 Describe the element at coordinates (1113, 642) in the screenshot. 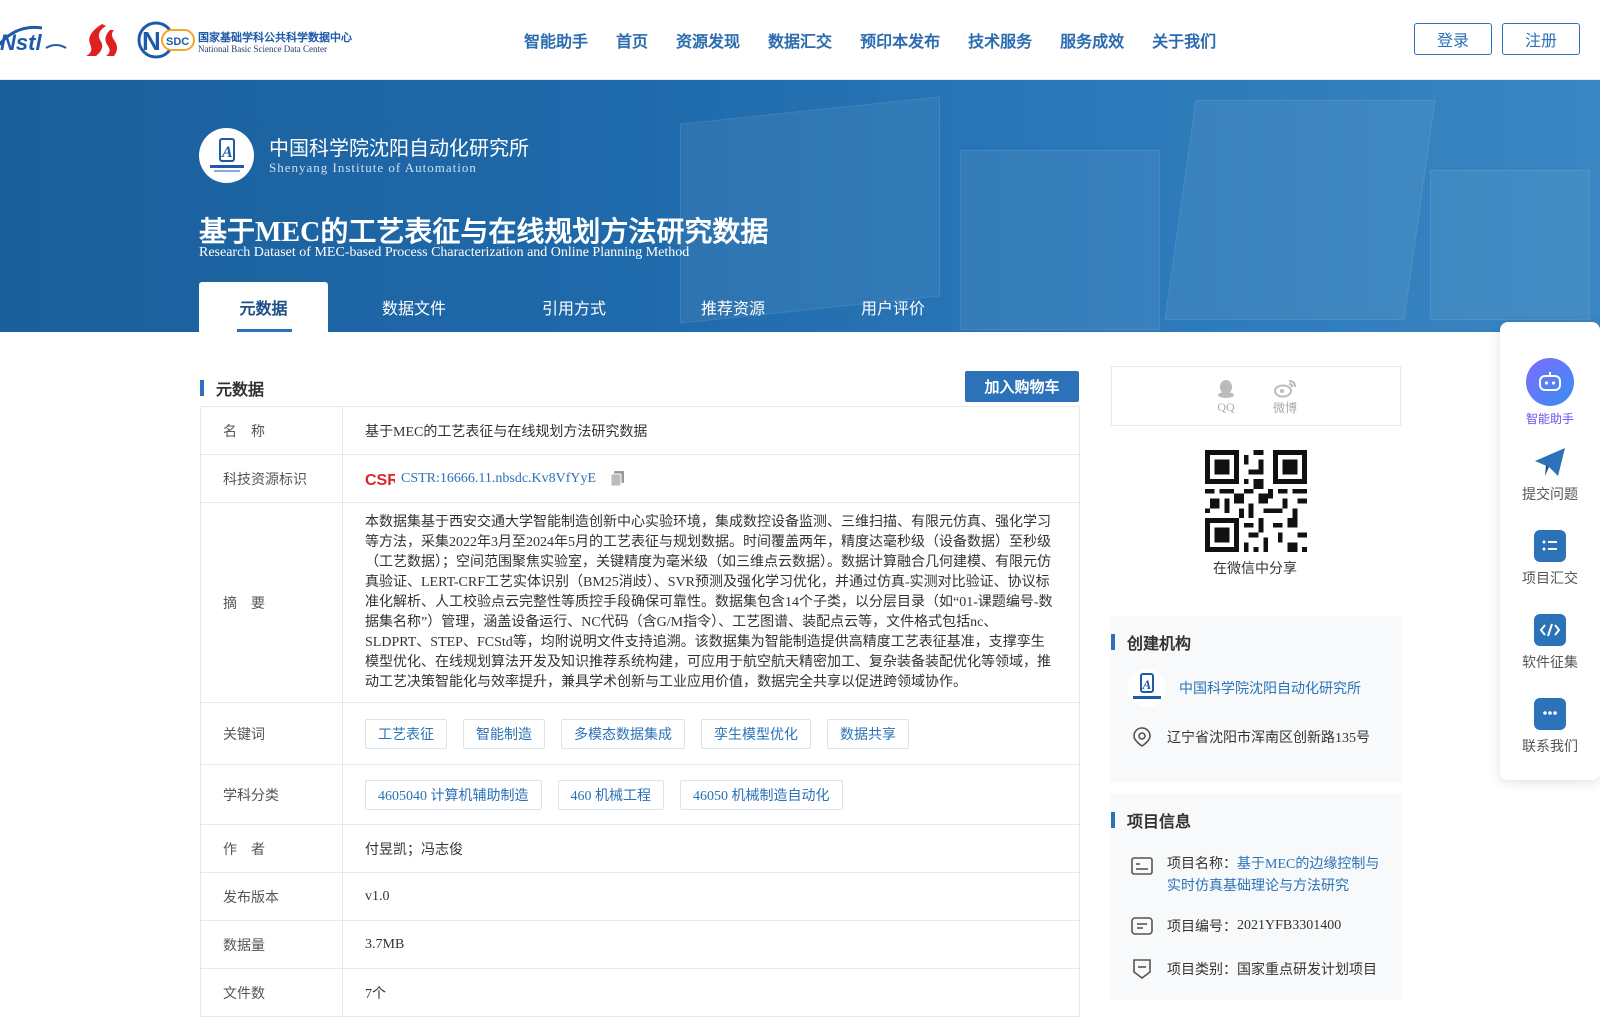

I see `section-bar` at that location.